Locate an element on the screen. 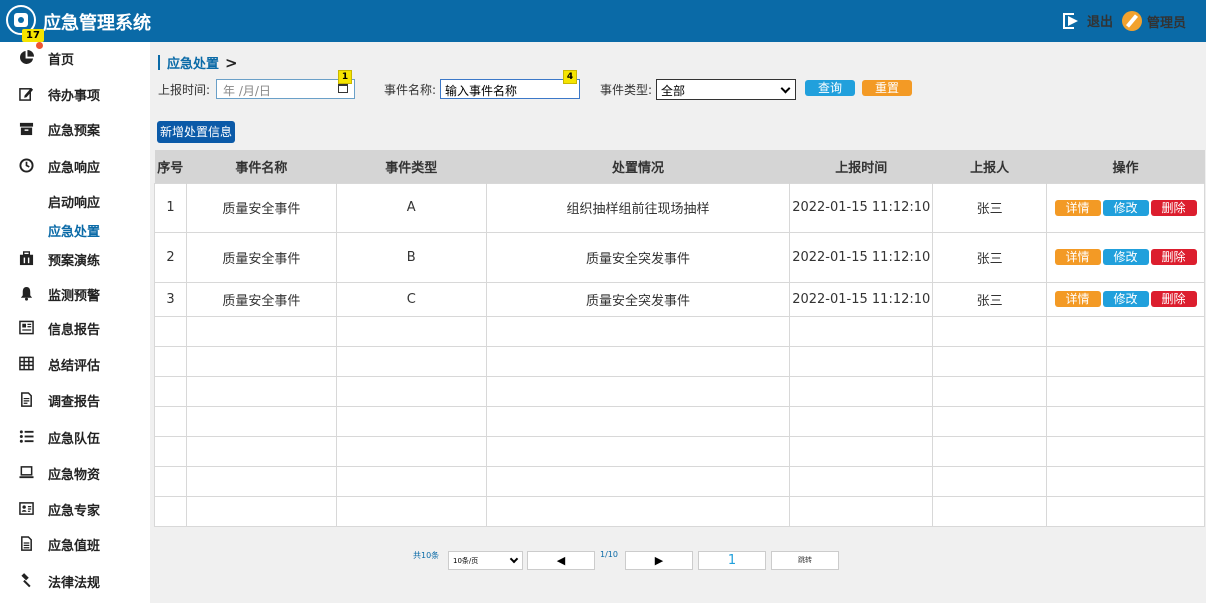 The width and height of the screenshot is (1206, 603). sidebar-item-home: 首页 is located at coordinates (75, 57).